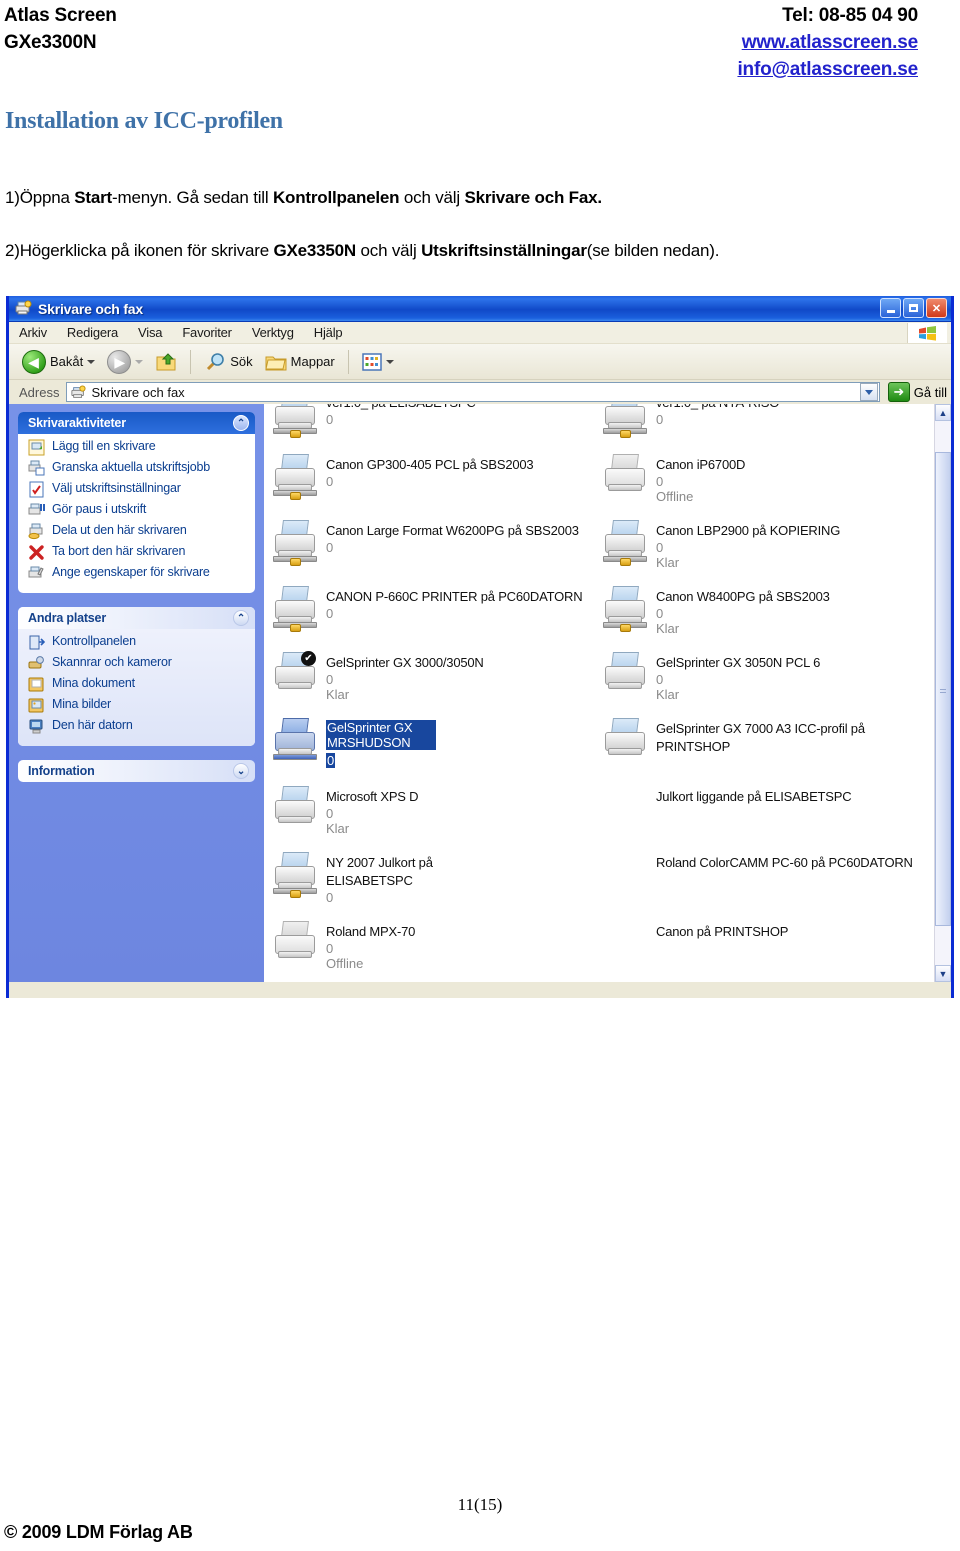  What do you see at coordinates (61, 771) in the screenshot?
I see `panel-details-title: Information` at bounding box center [61, 771].